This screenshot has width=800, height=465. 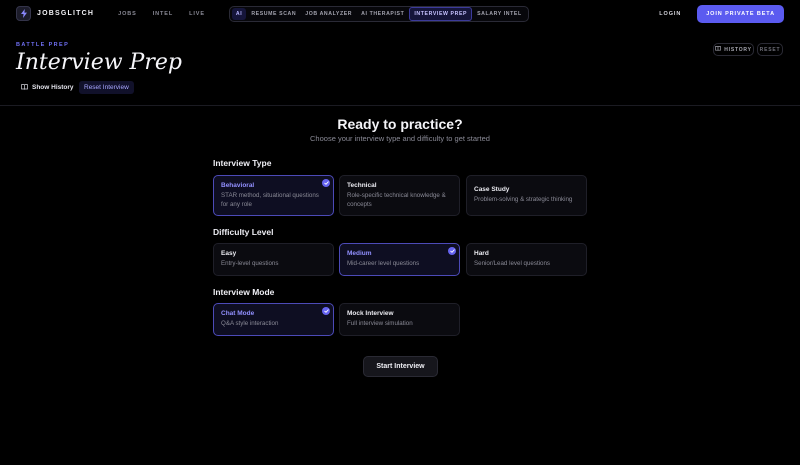 I want to click on join-beta-button: JOIN PRIVATE BETA, so click(x=740, y=13).